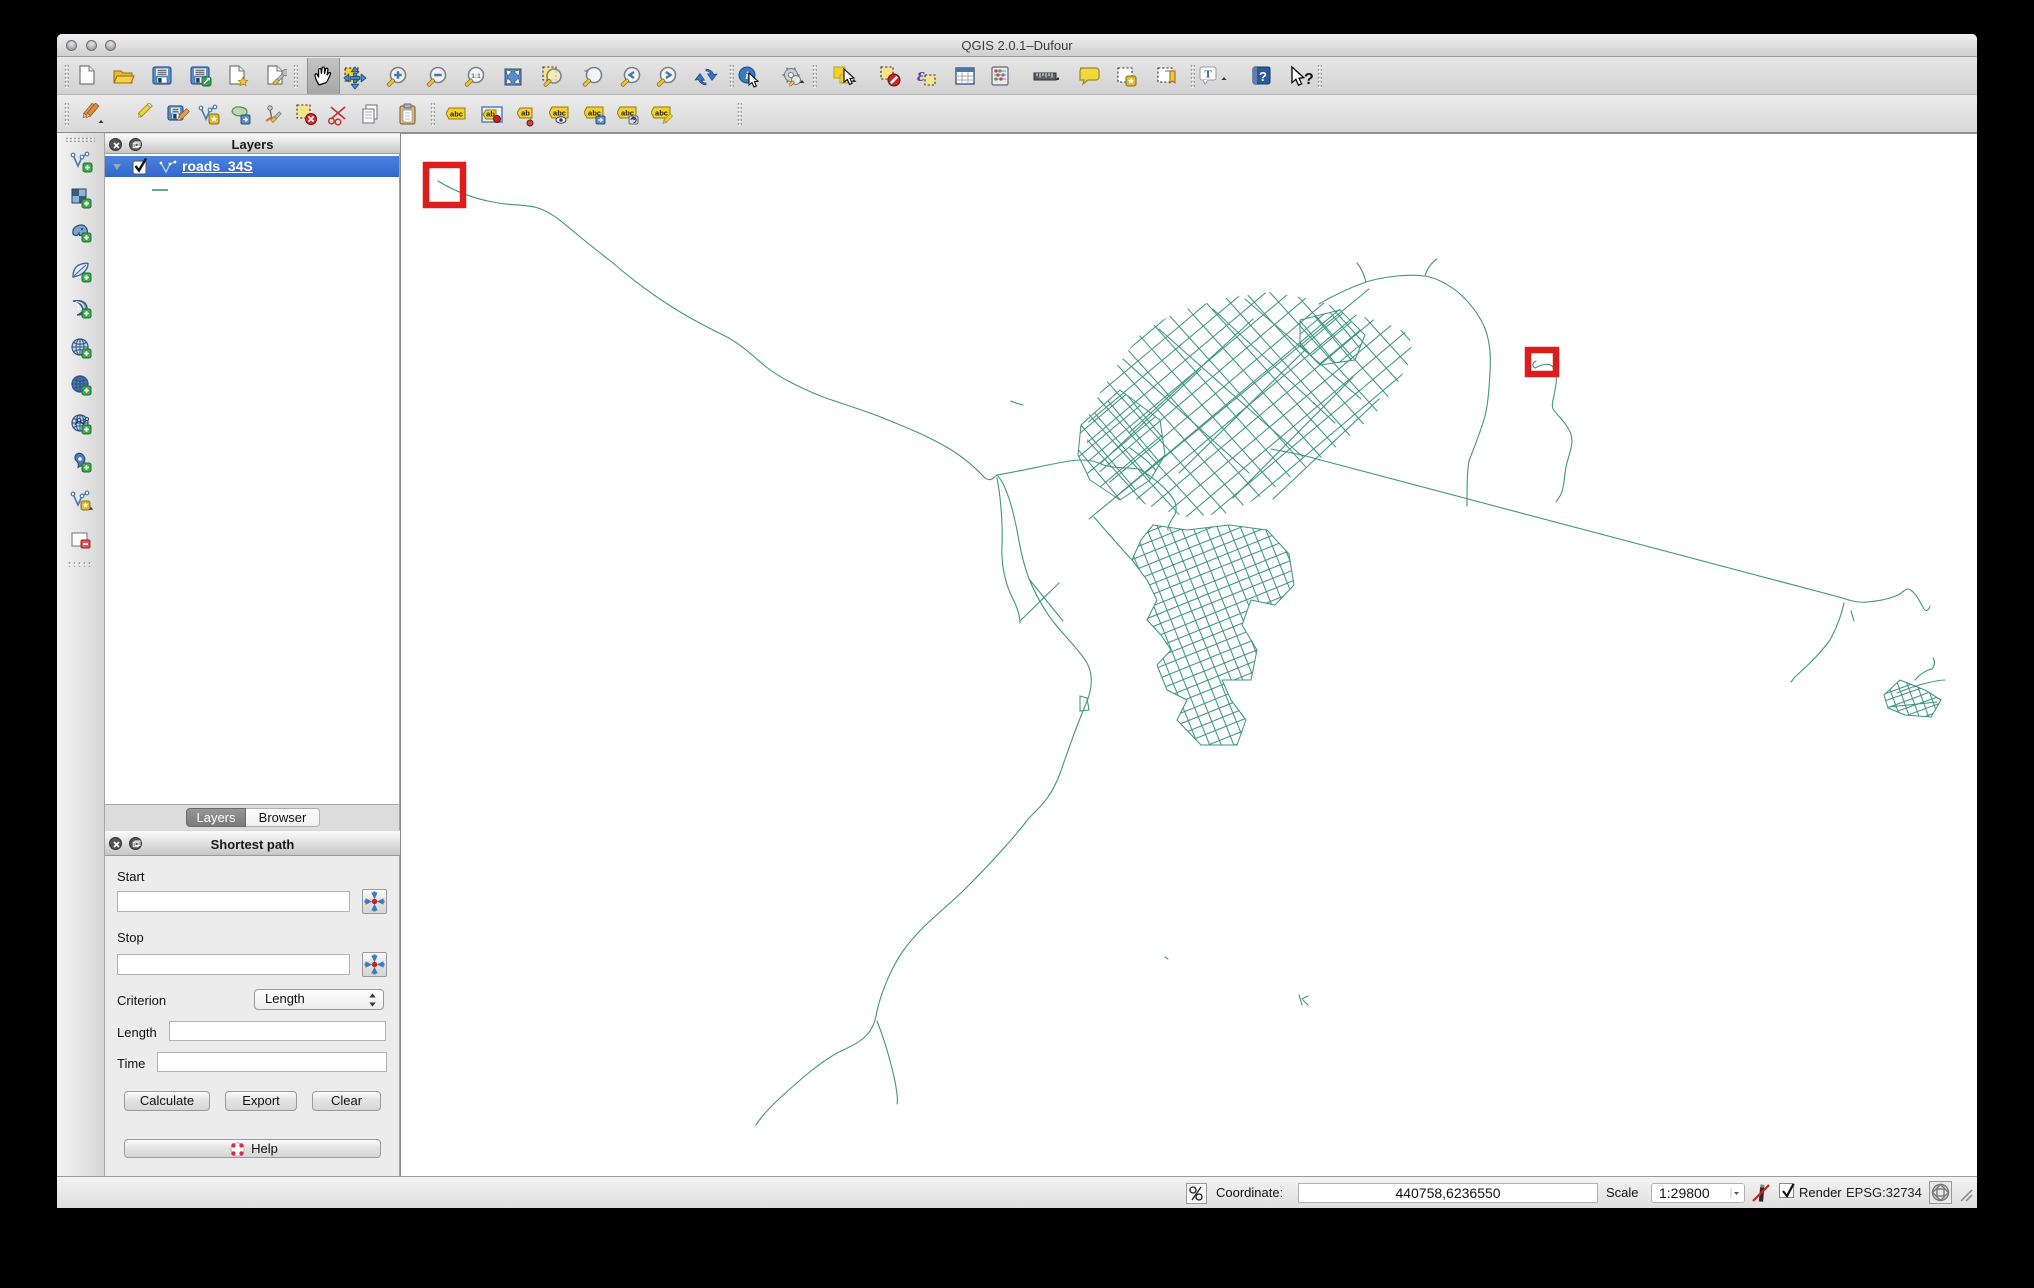 This screenshot has height=1288, width=2034. I want to click on svg-text: T, so click(1208, 75).